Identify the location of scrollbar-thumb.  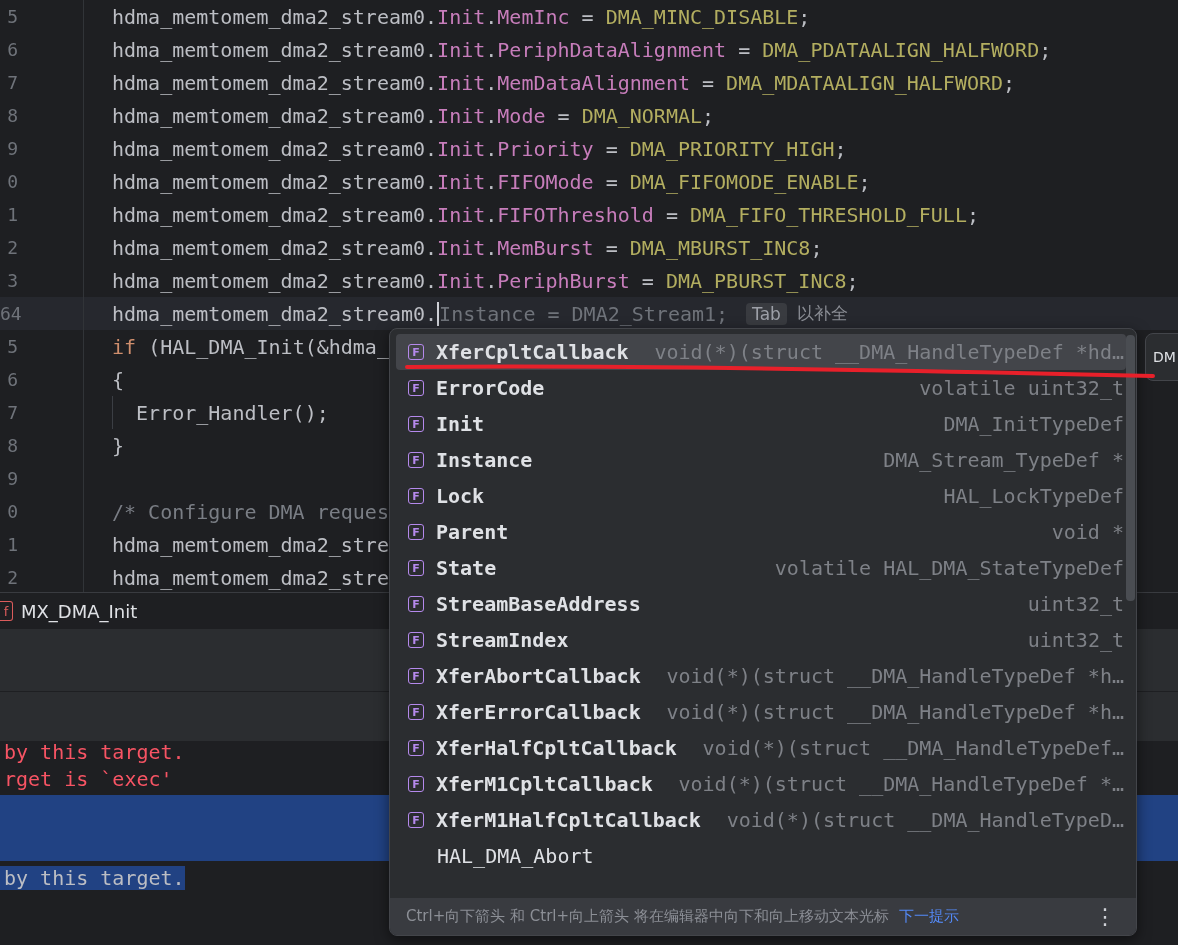
(1130, 468).